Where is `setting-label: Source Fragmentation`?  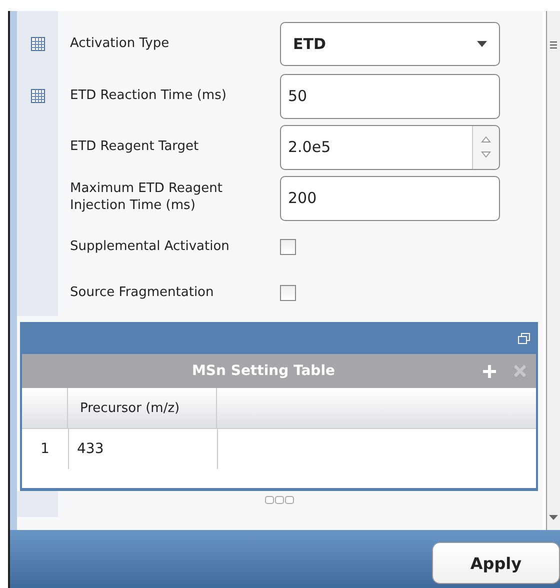
setting-label: Source Fragmentation is located at coordinates (142, 293).